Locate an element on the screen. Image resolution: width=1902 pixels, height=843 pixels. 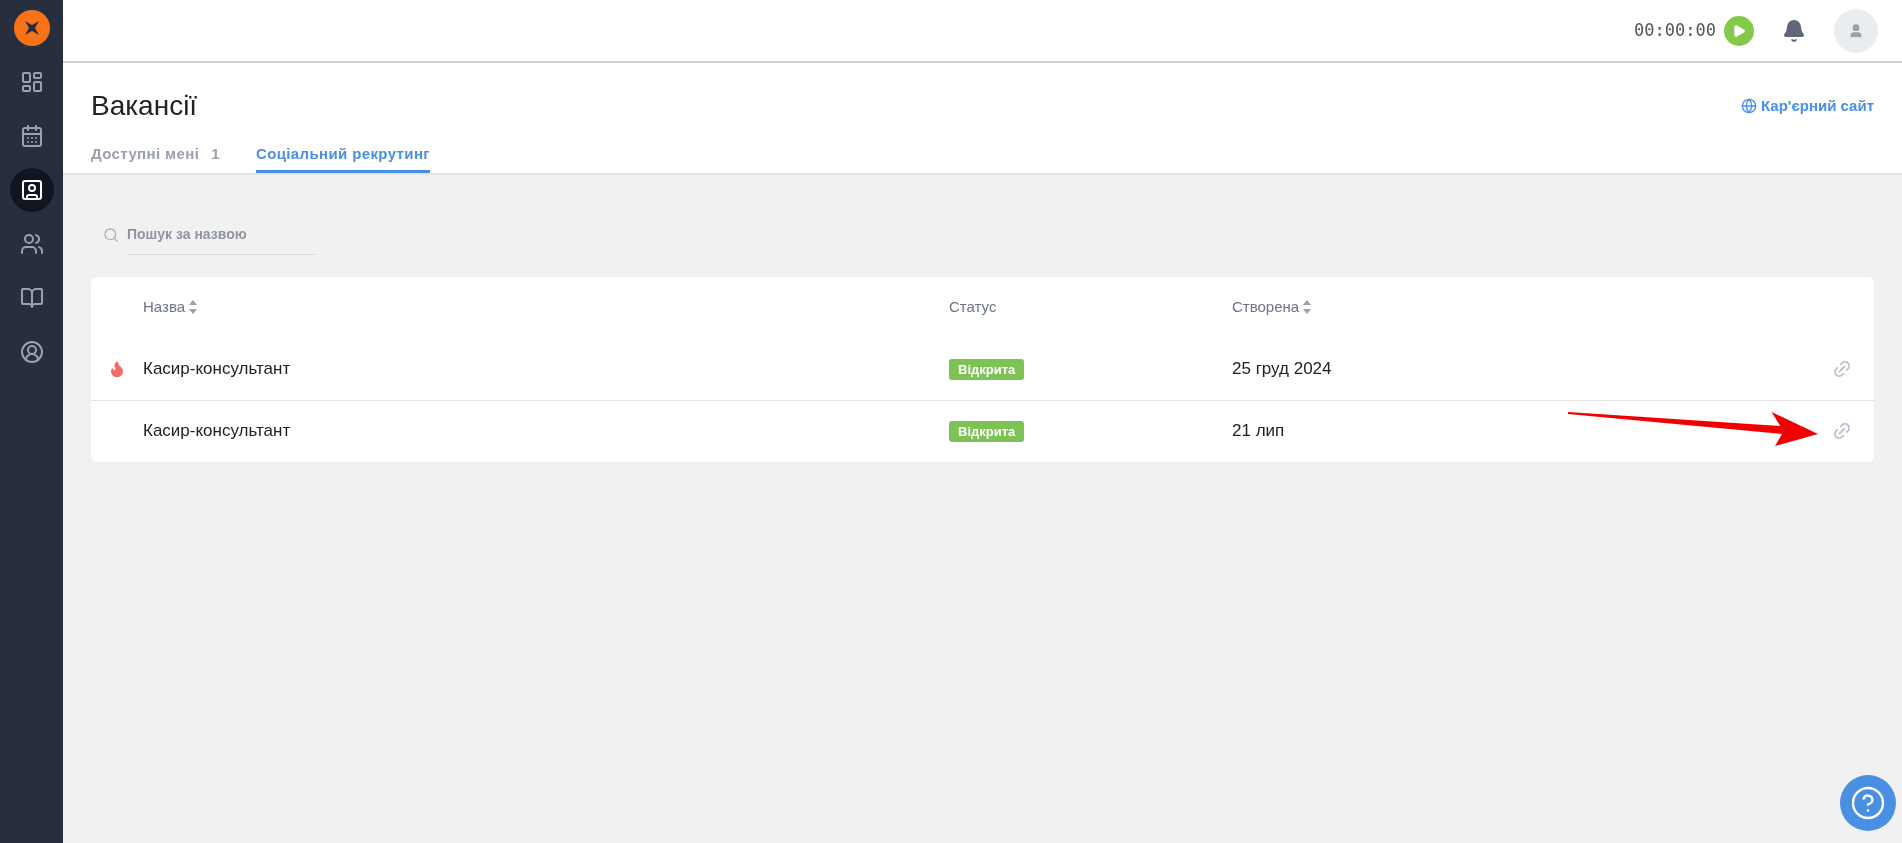
play-icon is located at coordinates (1739, 30).